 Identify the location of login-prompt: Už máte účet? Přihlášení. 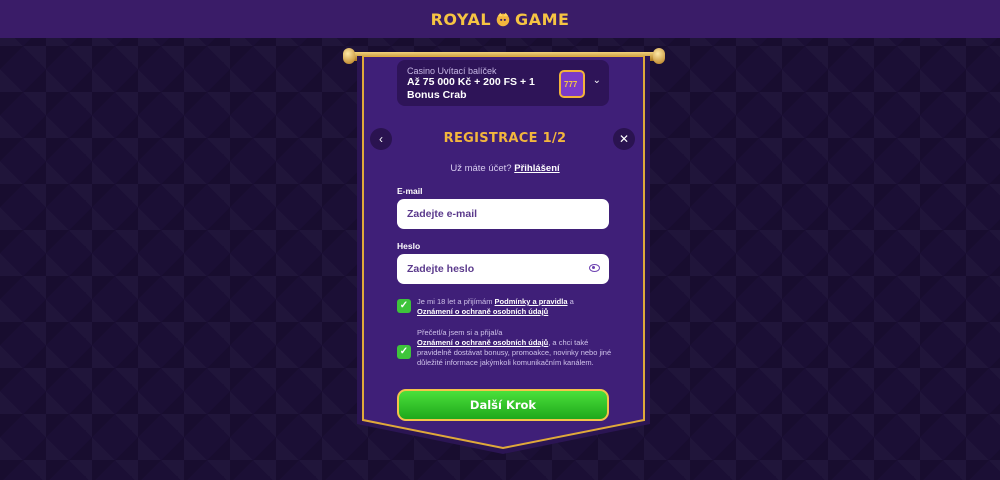
(505, 168).